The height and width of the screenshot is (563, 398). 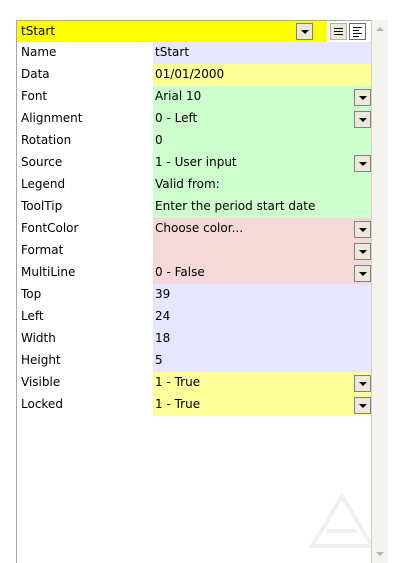 What do you see at coordinates (42, 206) in the screenshot?
I see `property-label: ToolTip` at bounding box center [42, 206].